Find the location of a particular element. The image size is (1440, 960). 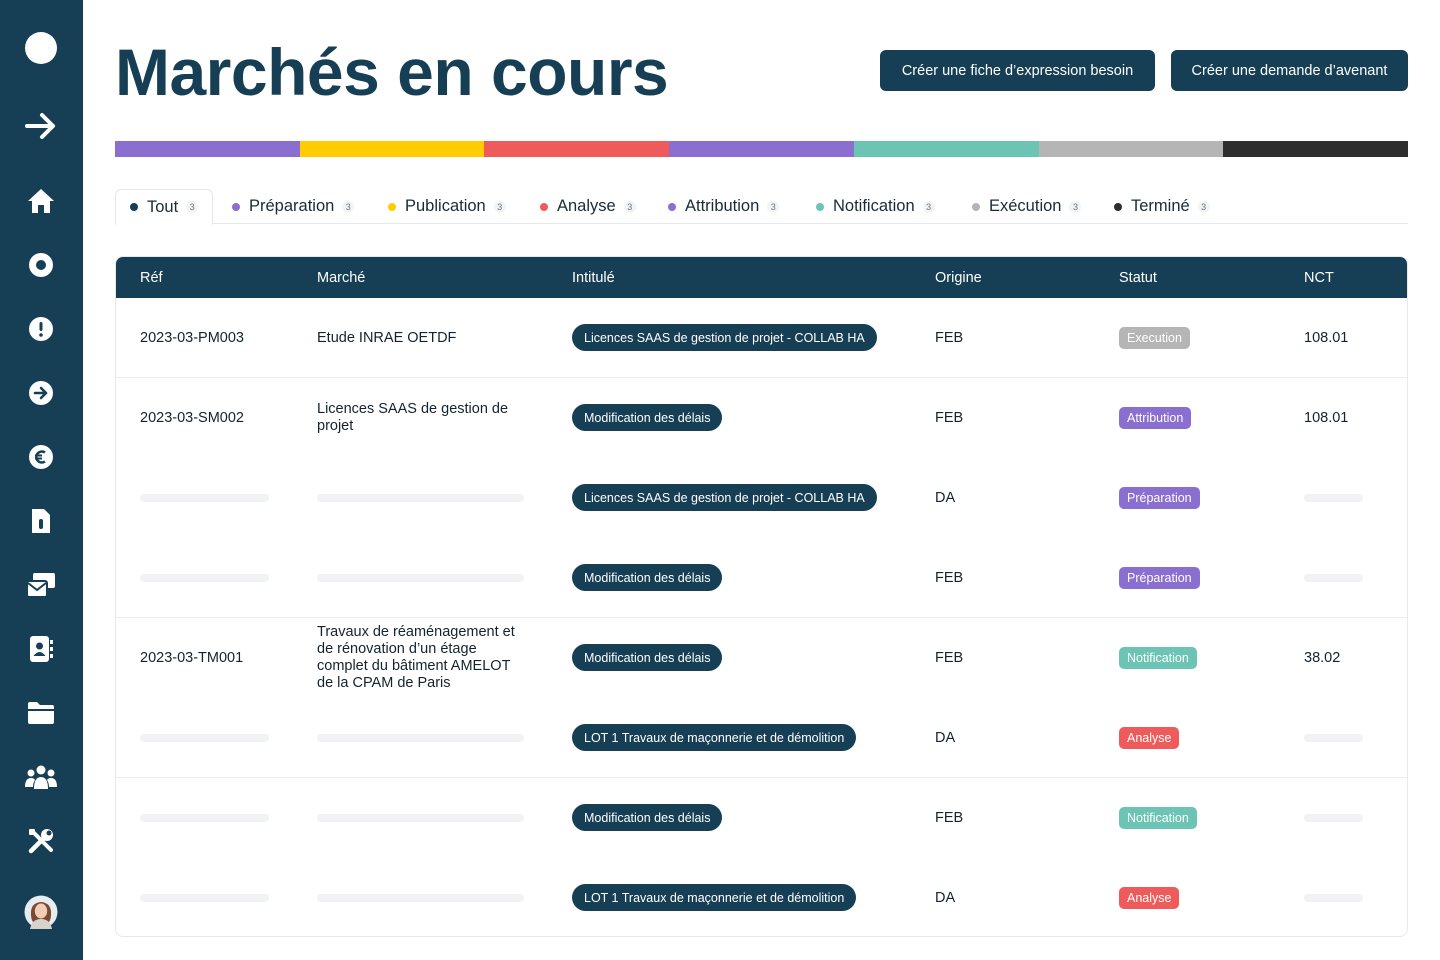

create-avenant-button: Créer une demande d’avenant is located at coordinates (1289, 70).